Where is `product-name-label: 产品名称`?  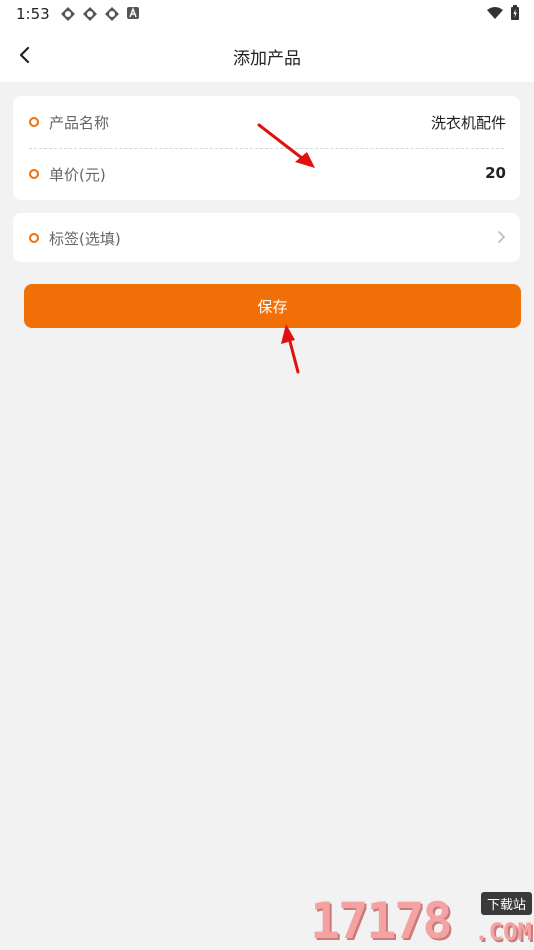 product-name-label: 产品名称 is located at coordinates (79, 123).